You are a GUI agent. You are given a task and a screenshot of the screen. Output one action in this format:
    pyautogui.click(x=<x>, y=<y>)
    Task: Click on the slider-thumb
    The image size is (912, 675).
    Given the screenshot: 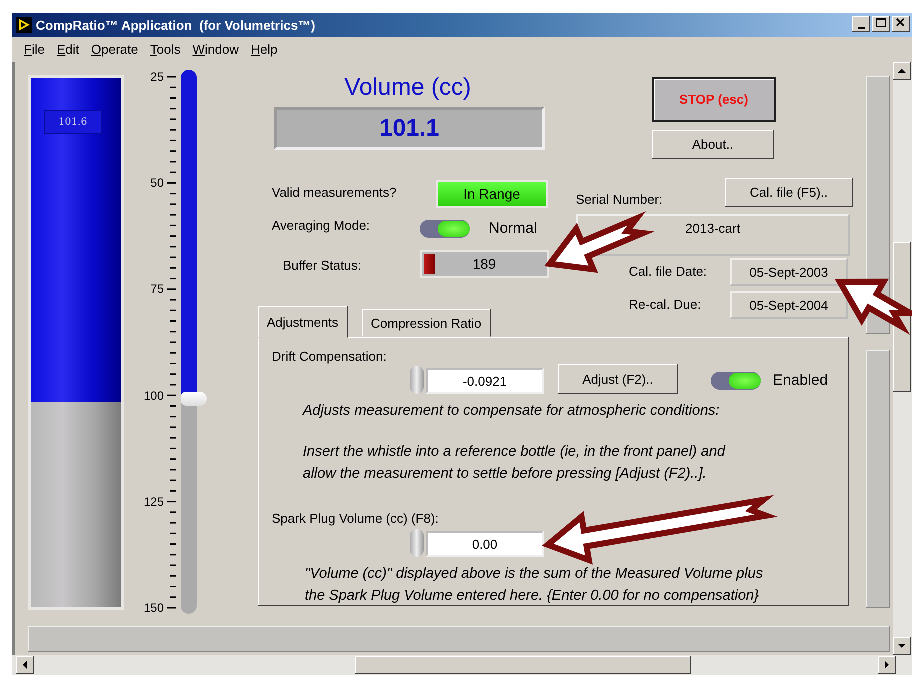 What is the action you would take?
    pyautogui.click(x=194, y=399)
    